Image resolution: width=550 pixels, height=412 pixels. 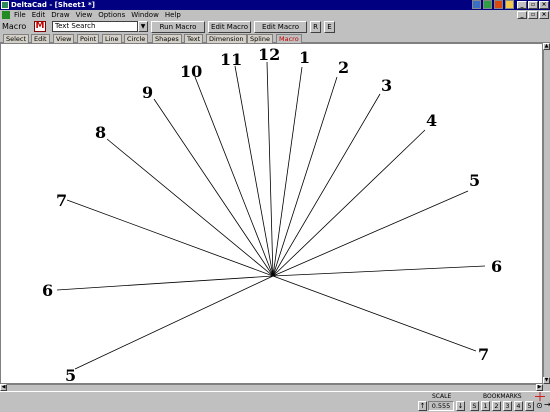 What do you see at coordinates (61, 200) in the screenshot?
I see `label-7-left: 7` at bounding box center [61, 200].